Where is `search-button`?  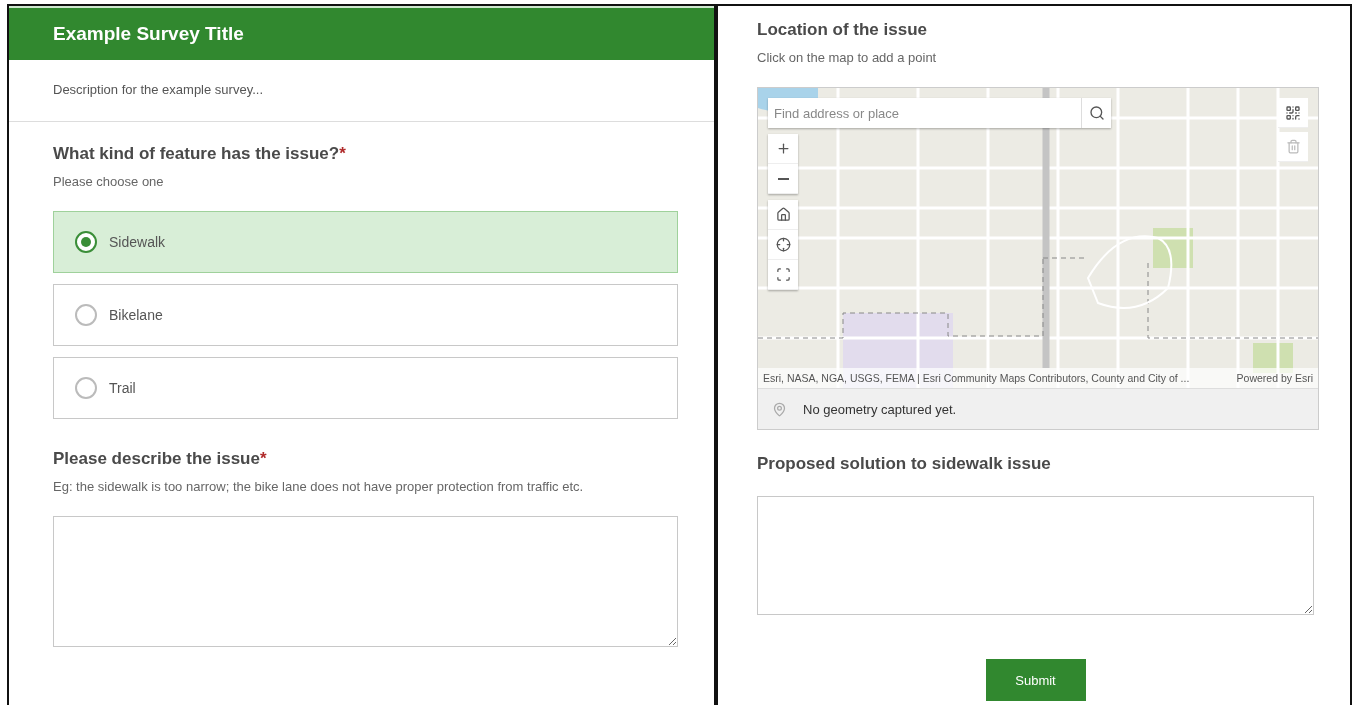
search-button is located at coordinates (1096, 113).